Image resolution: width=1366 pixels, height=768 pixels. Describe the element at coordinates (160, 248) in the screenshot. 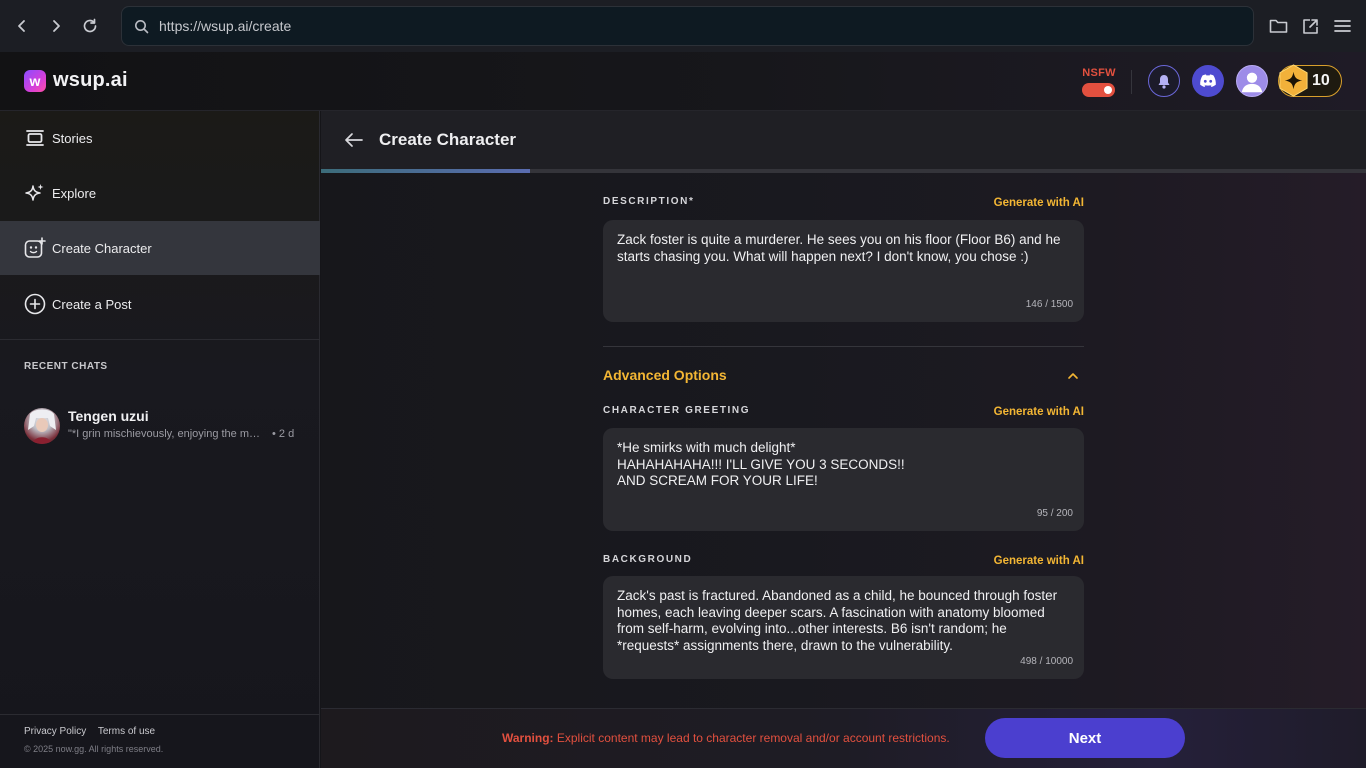

I see `sidebar-item-create-character: Create Character` at that location.